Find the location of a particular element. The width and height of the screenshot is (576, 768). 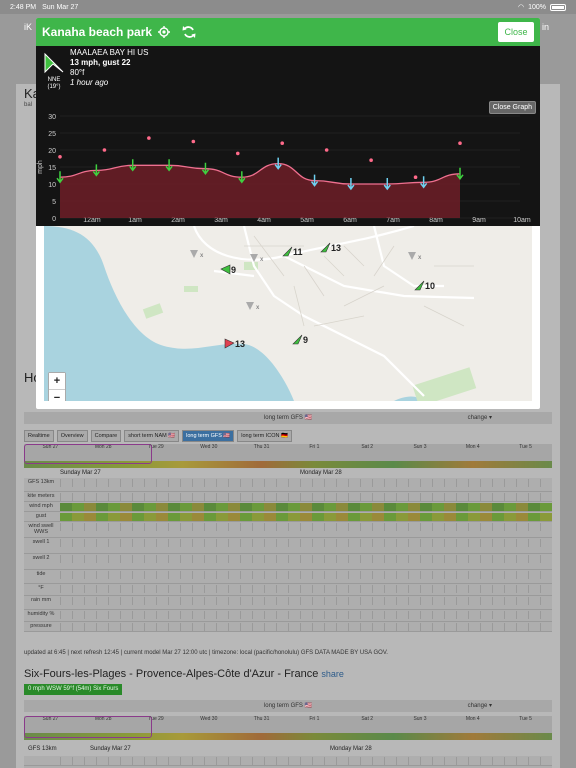

close-graph-button: Close Graph is located at coordinates (512, 107).